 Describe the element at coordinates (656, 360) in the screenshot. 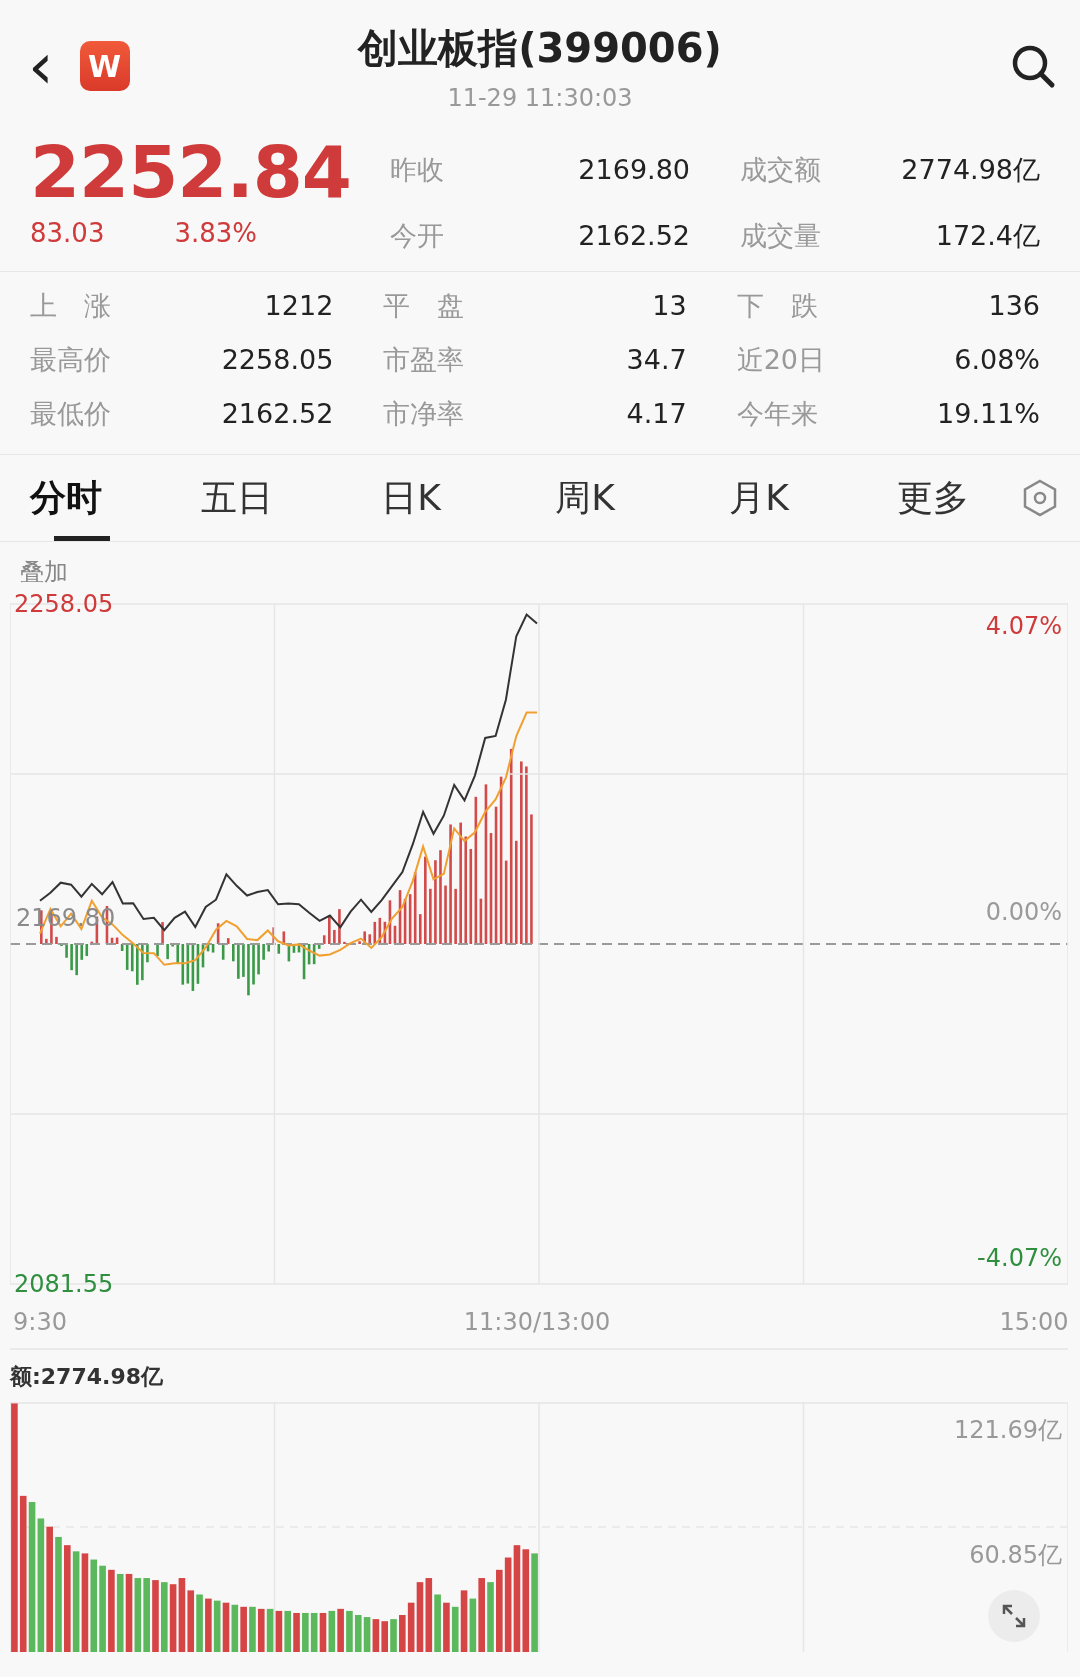

I see `stat-value: 34.7` at that location.